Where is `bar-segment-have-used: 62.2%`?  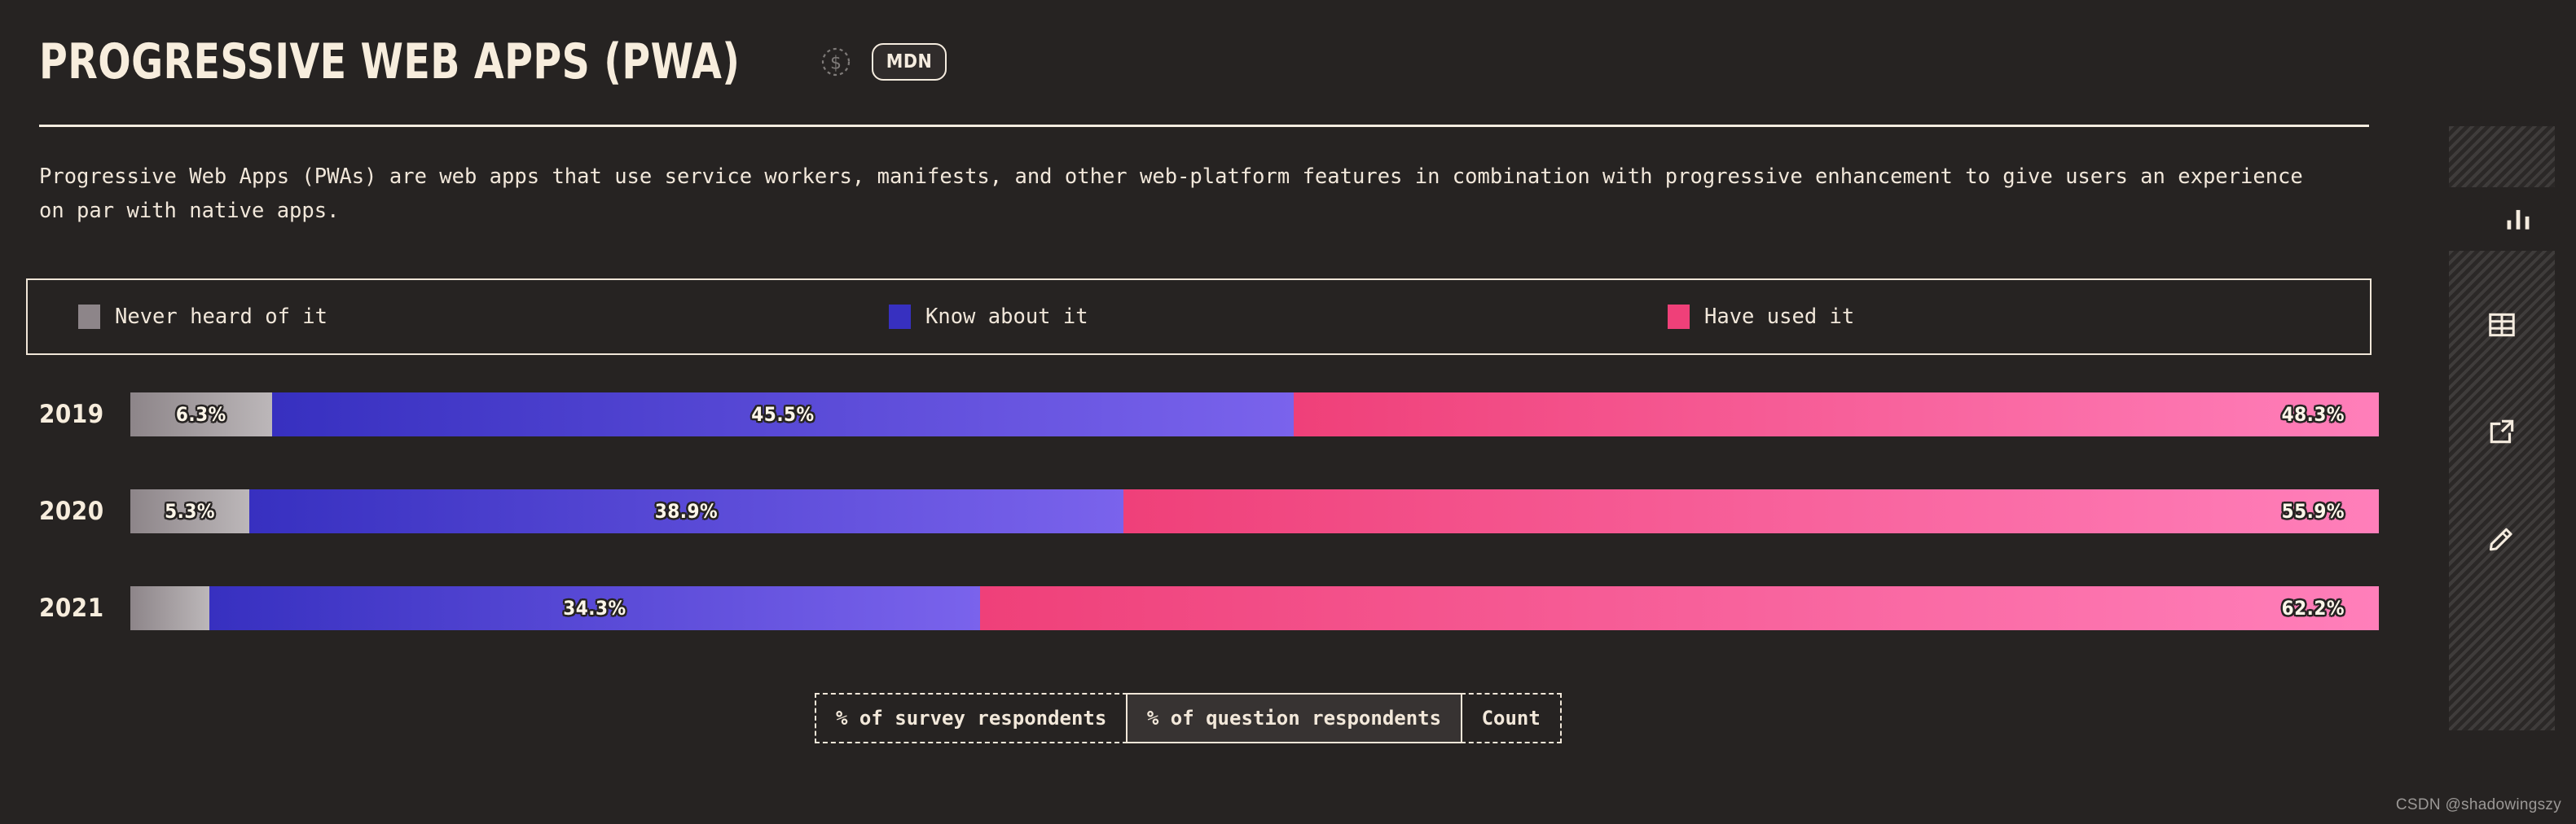
bar-segment-have-used: 62.2% is located at coordinates (1679, 608).